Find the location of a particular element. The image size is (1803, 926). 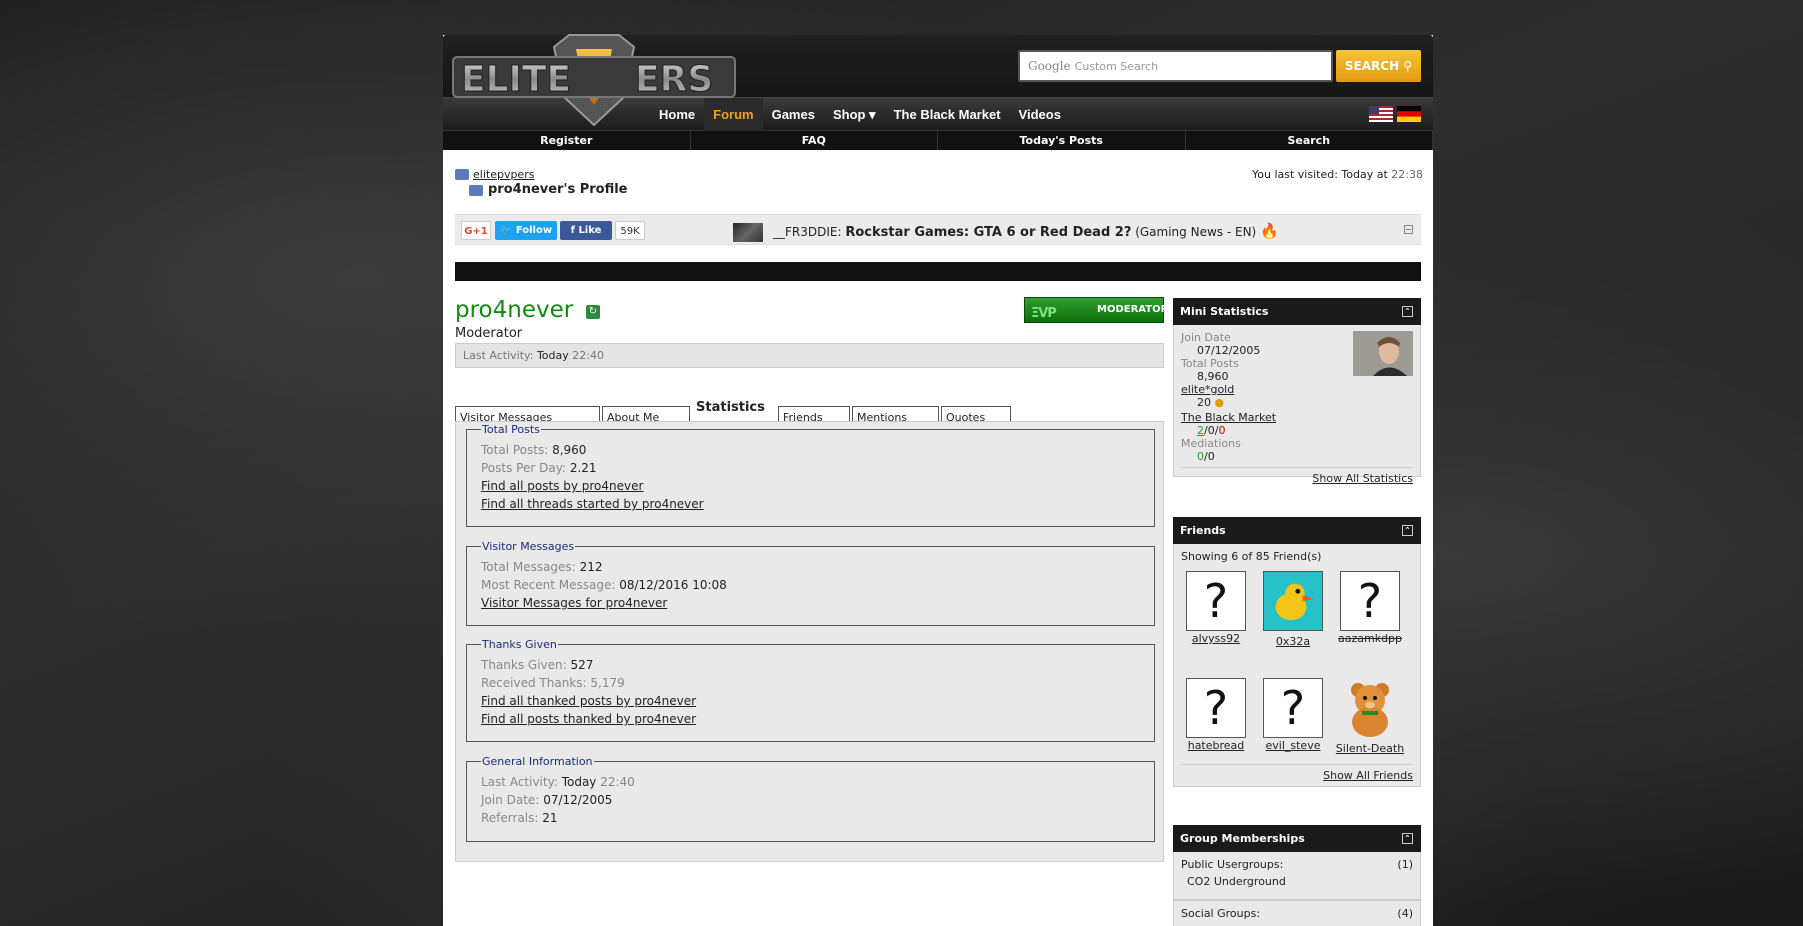

friend-item: ? aazamkdpp is located at coordinates (1370, 608).